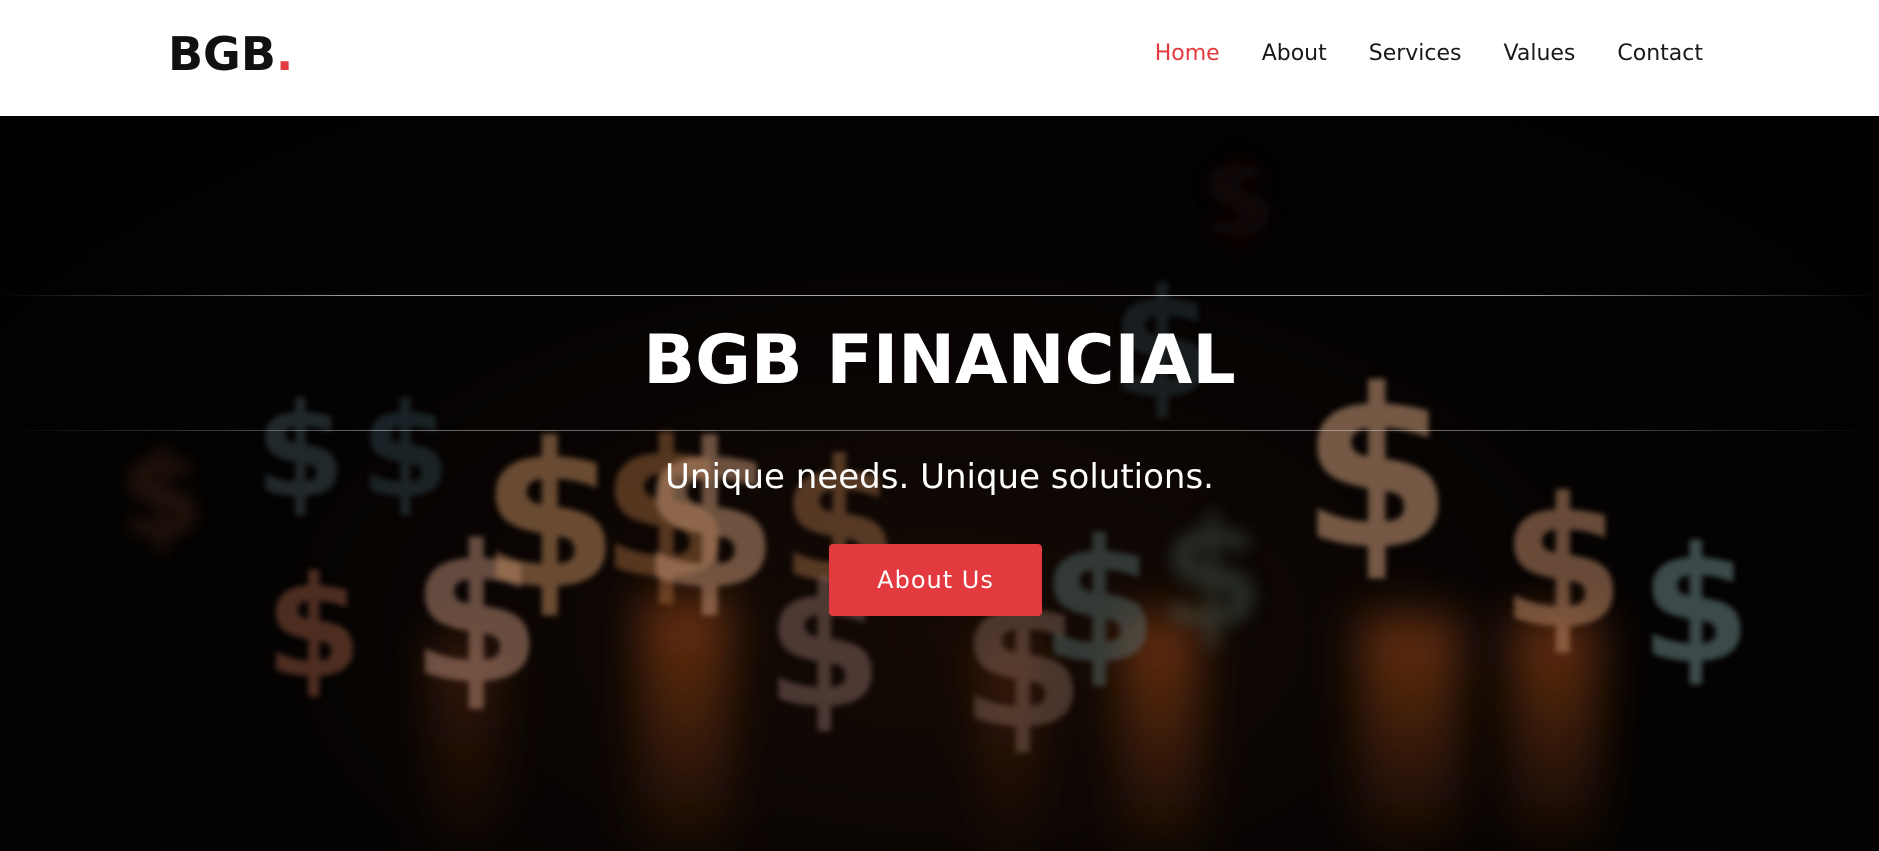 The height and width of the screenshot is (851, 1879). What do you see at coordinates (1415, 54) in the screenshot?
I see `nav-item-services: Services` at bounding box center [1415, 54].